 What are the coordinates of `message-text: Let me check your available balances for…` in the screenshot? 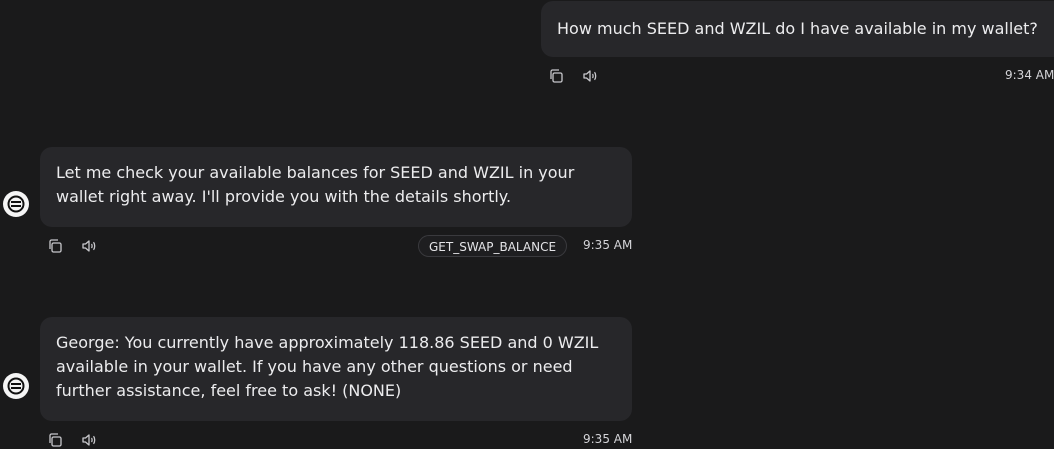 It's located at (315, 184).